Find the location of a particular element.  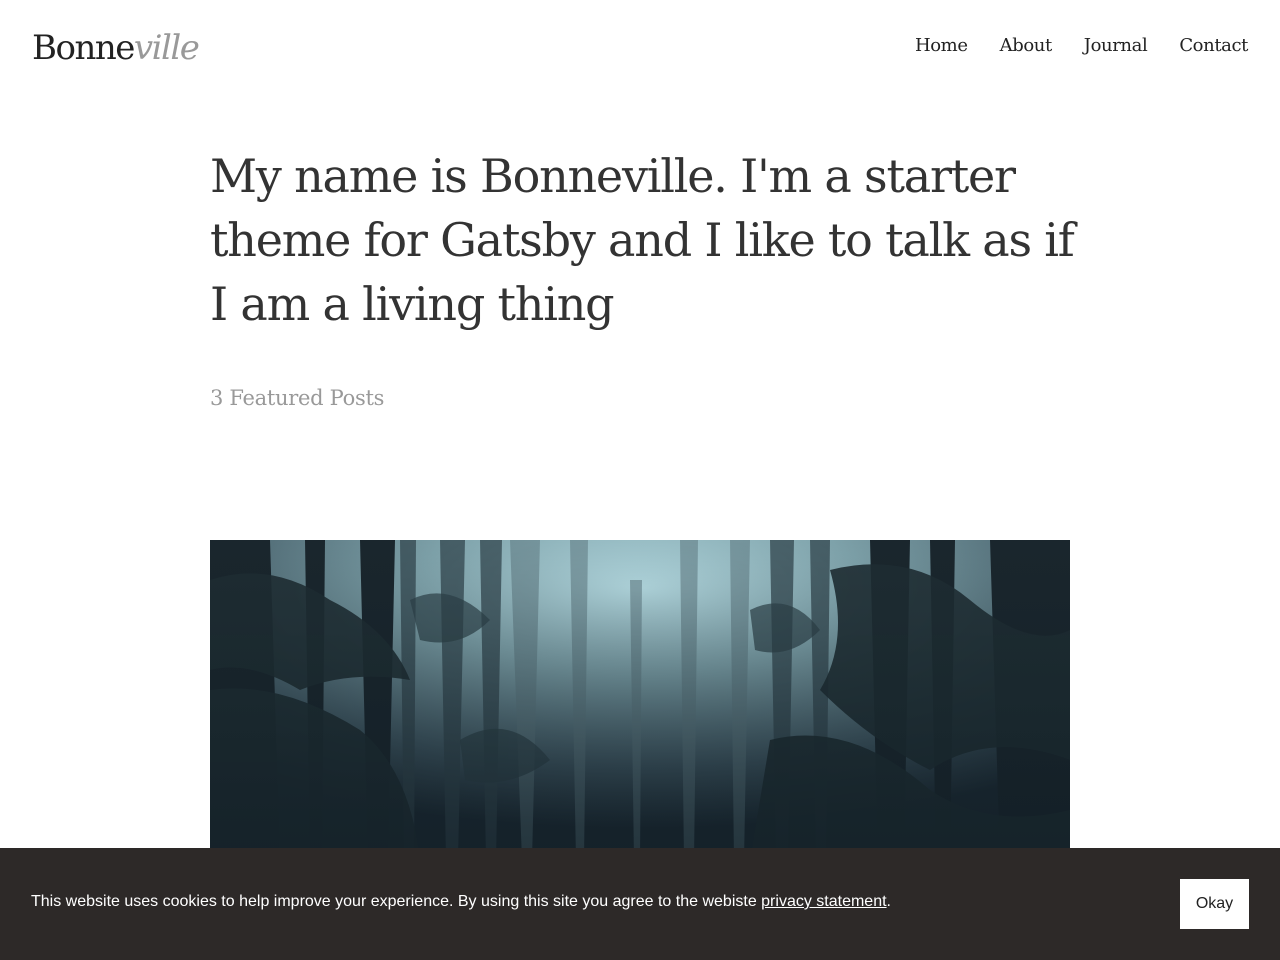

site-header: Bonneville Home About Journal Contact is located at coordinates (640, 48).